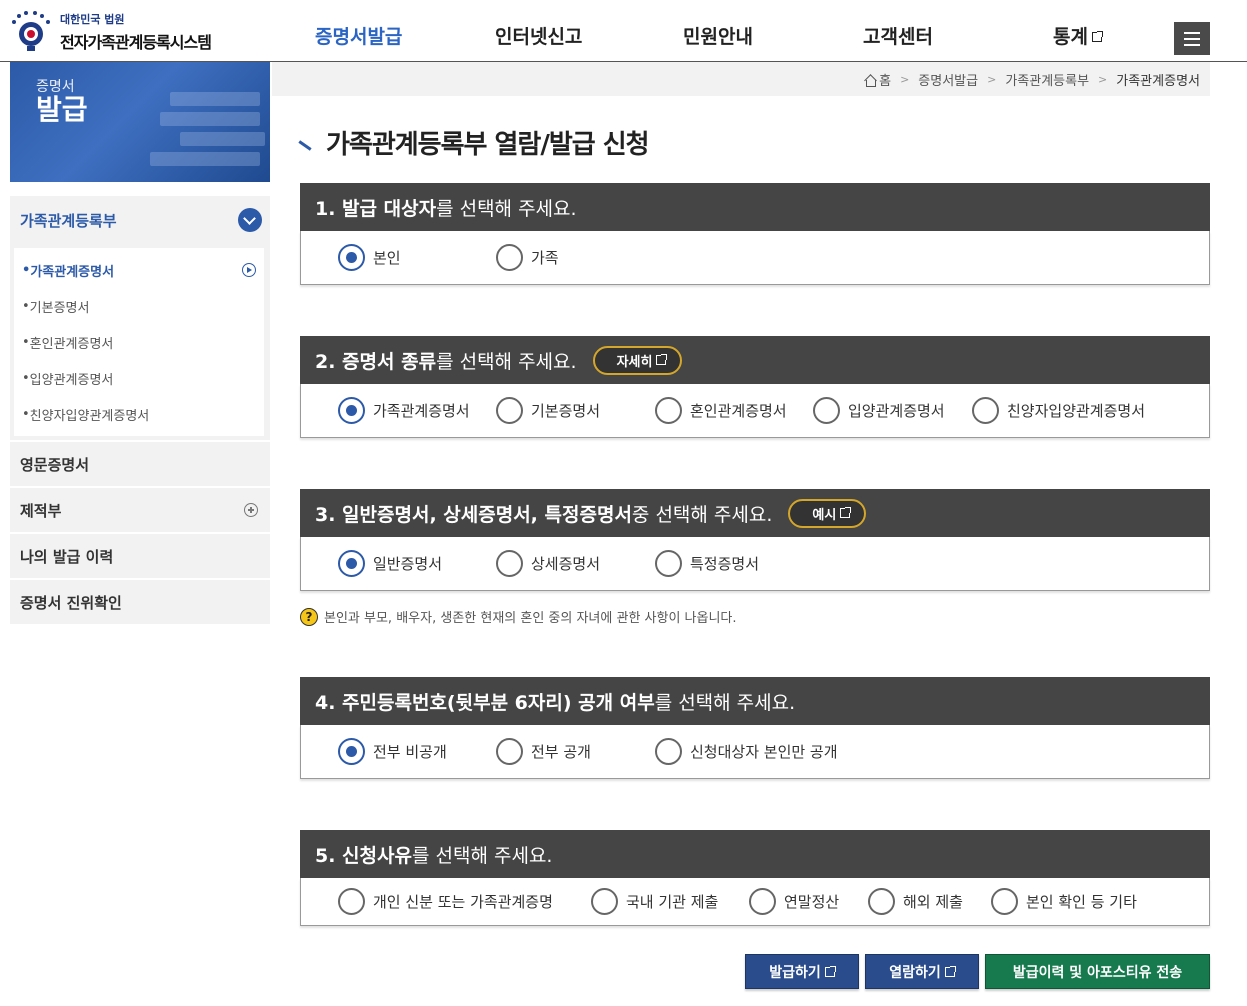 This screenshot has height=1006, width=1247. I want to click on section-header: 4. 주민등록번호(뒷부분 6자리) 공개 여부 를 선택해 주세요., so click(755, 701).